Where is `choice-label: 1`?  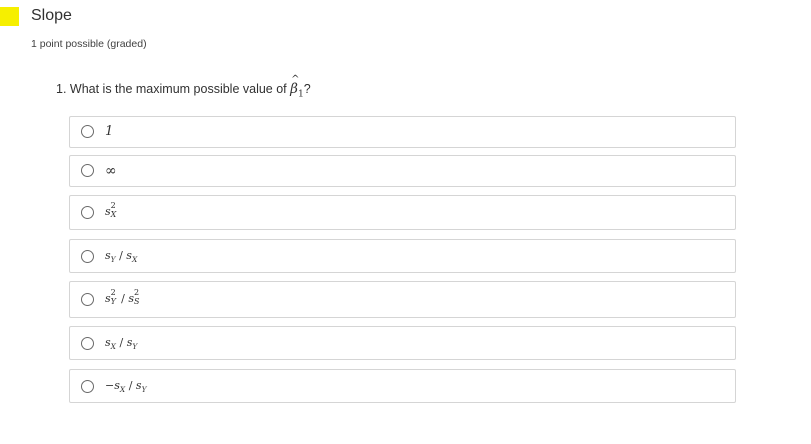
choice-label: 1 is located at coordinates (109, 131).